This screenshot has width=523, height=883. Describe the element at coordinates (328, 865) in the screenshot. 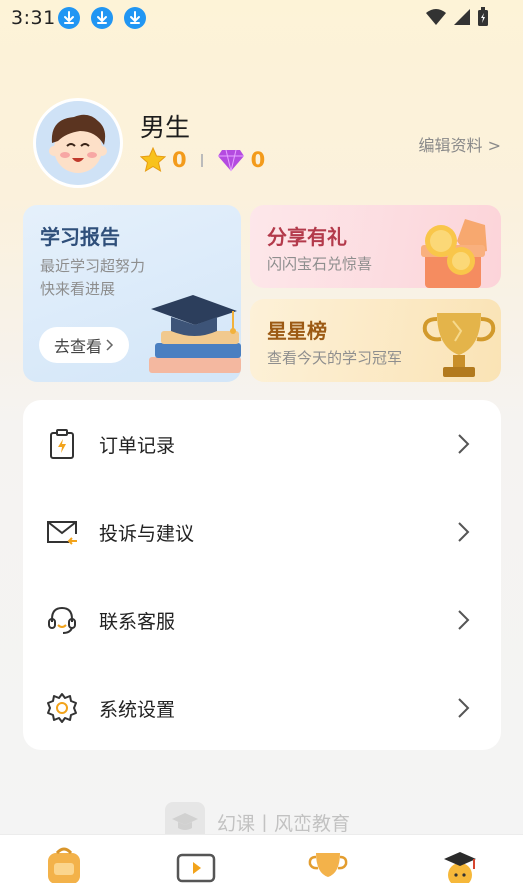

I see `tab-trophy-icon` at that location.